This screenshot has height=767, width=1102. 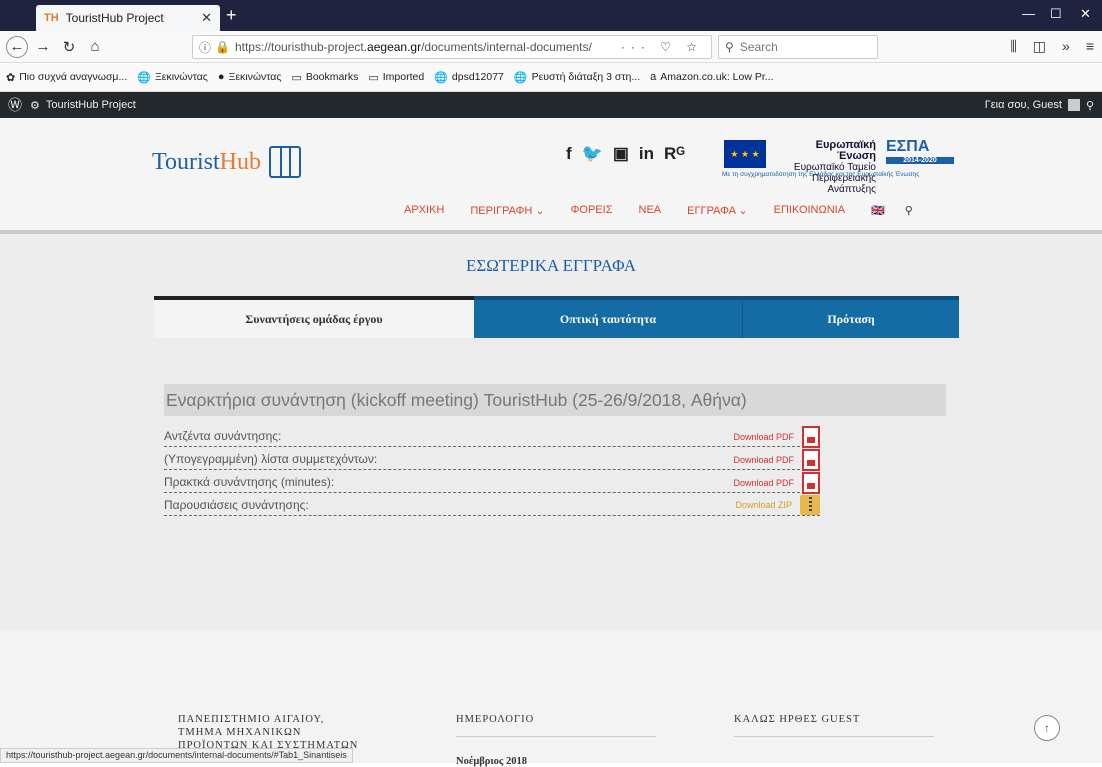 I want to click on admin-user-menu: Γεια σου, Guest ⚲, so click(x=1039, y=105).